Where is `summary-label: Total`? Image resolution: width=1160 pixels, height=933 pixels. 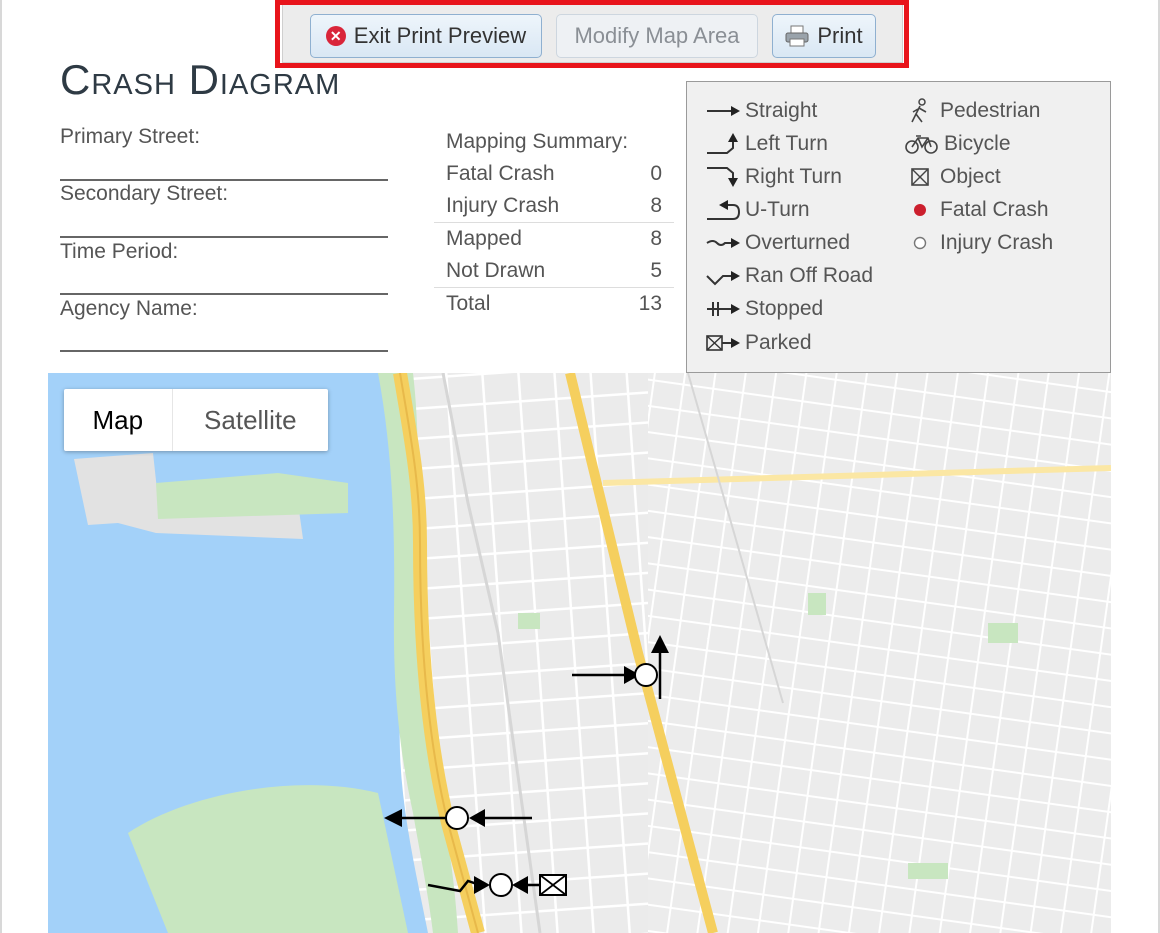
summary-label: Total is located at coordinates (468, 303).